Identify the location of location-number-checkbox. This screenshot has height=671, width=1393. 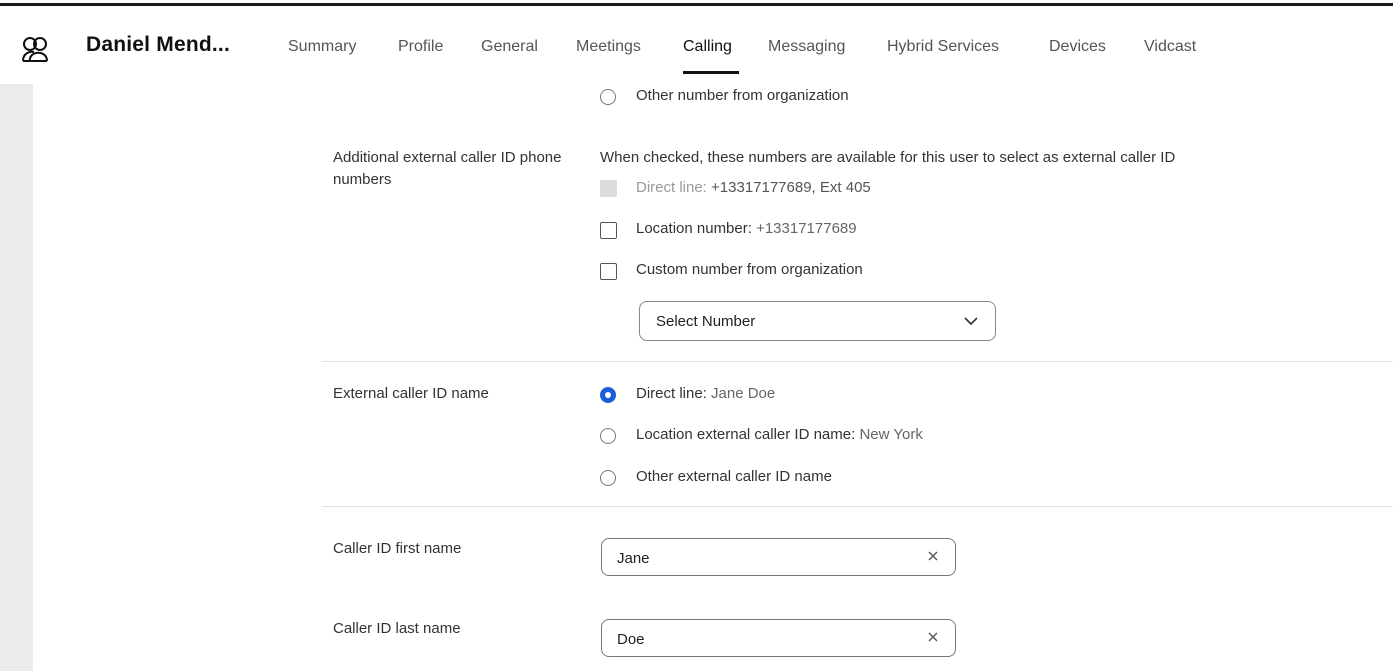
(608, 230).